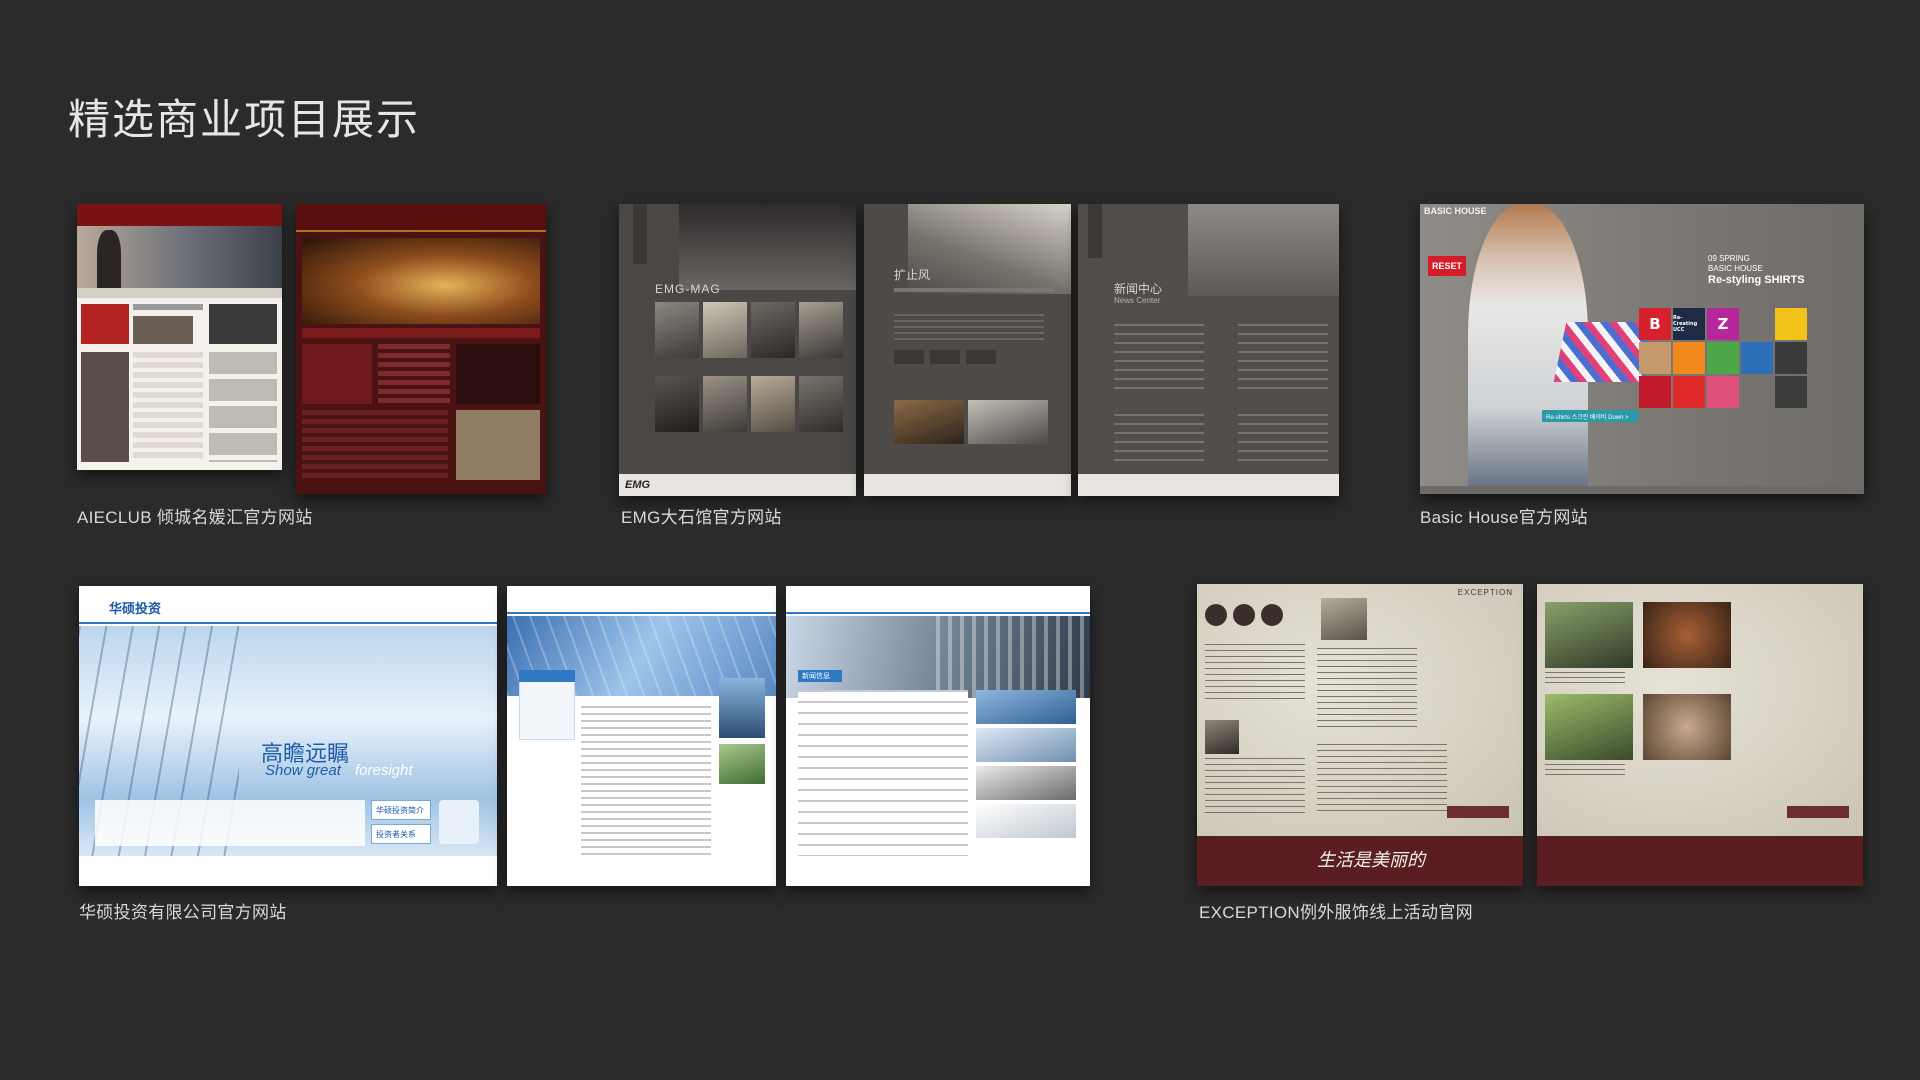 The height and width of the screenshot is (1080, 1920). I want to click on project-caption: 华硕投资有限公司官方网站, so click(183, 912).